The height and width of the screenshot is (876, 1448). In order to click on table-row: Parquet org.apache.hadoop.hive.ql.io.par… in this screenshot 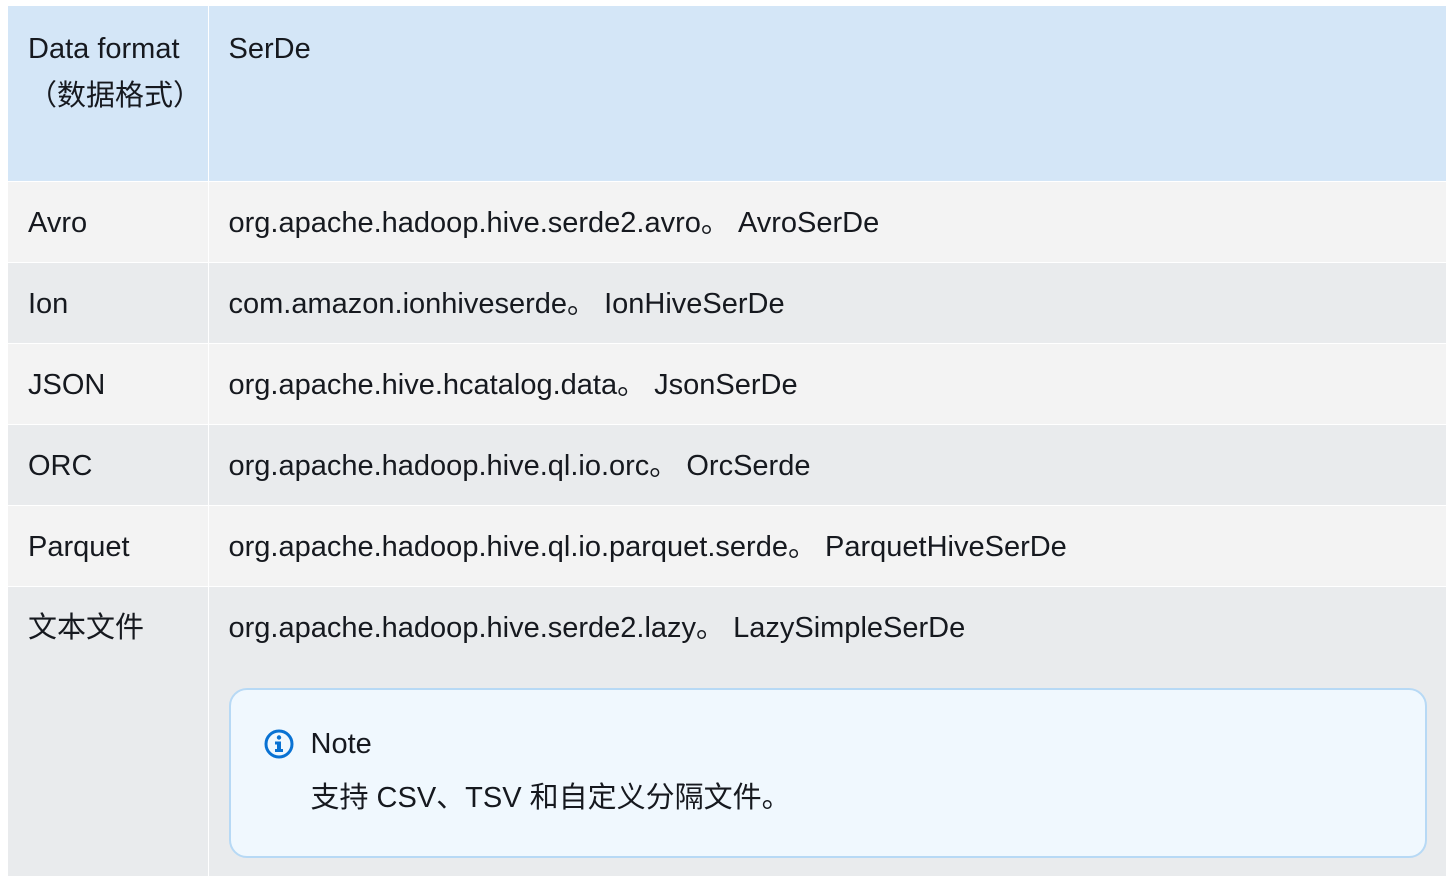, I will do `click(727, 545)`.